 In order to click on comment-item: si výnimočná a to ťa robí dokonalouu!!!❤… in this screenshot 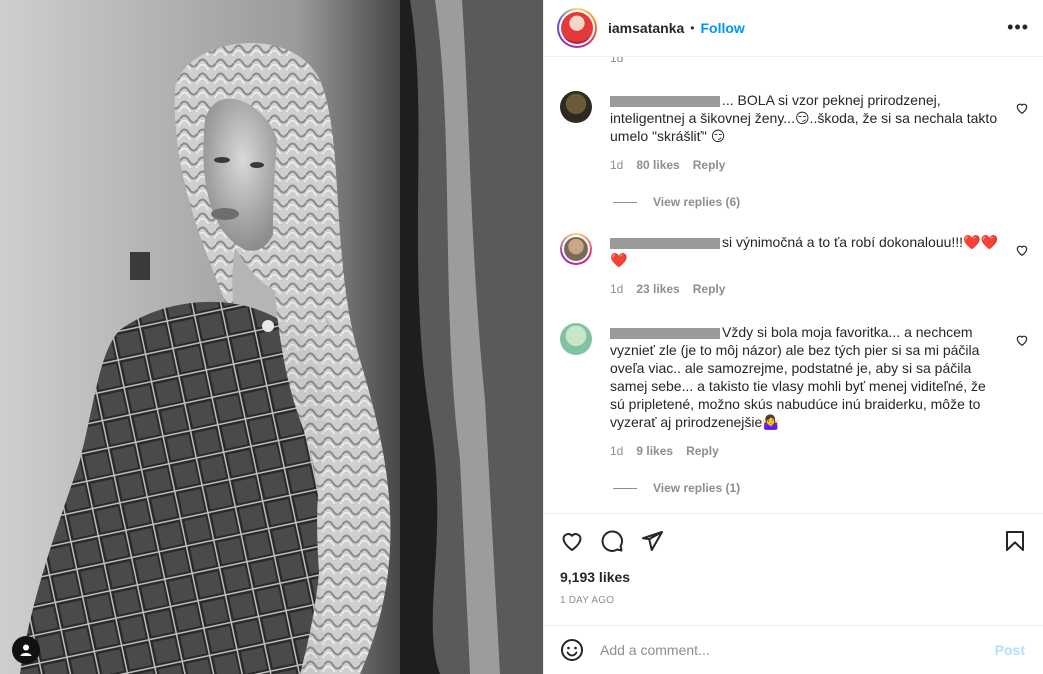, I will do `click(795, 264)`.